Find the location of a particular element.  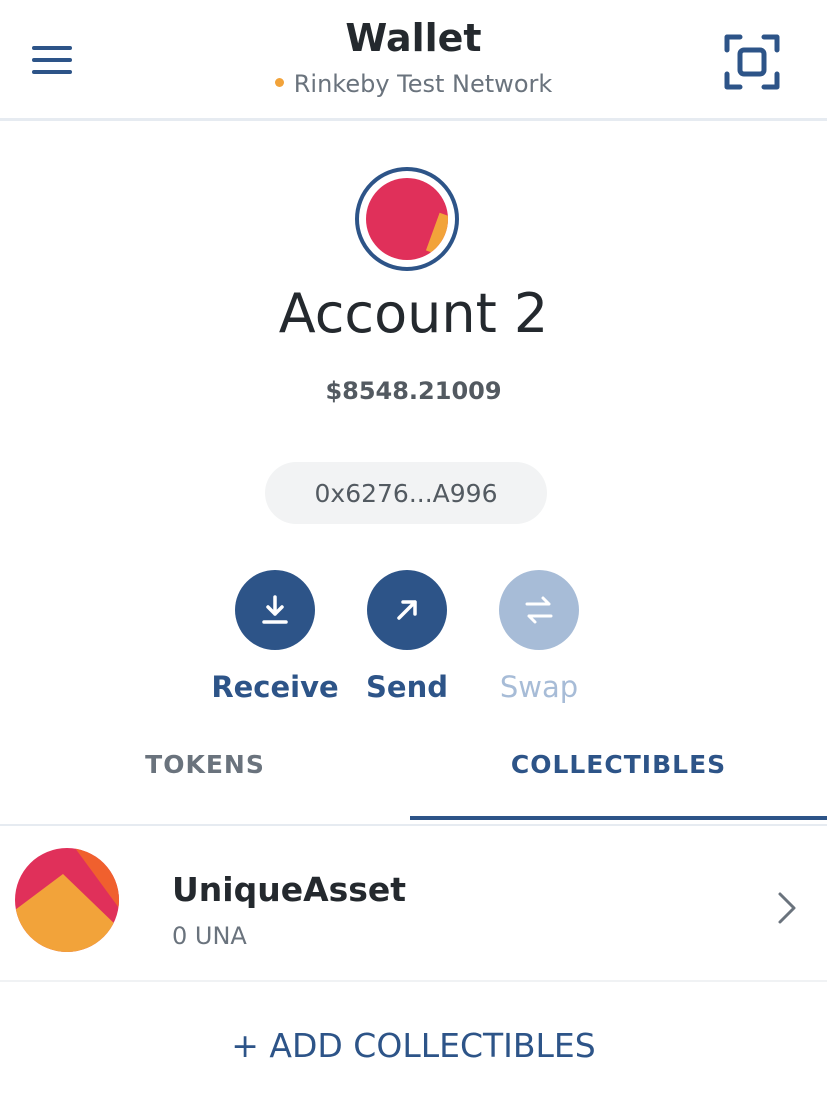

account-address-button: 0x6276...A996 is located at coordinates (406, 493).